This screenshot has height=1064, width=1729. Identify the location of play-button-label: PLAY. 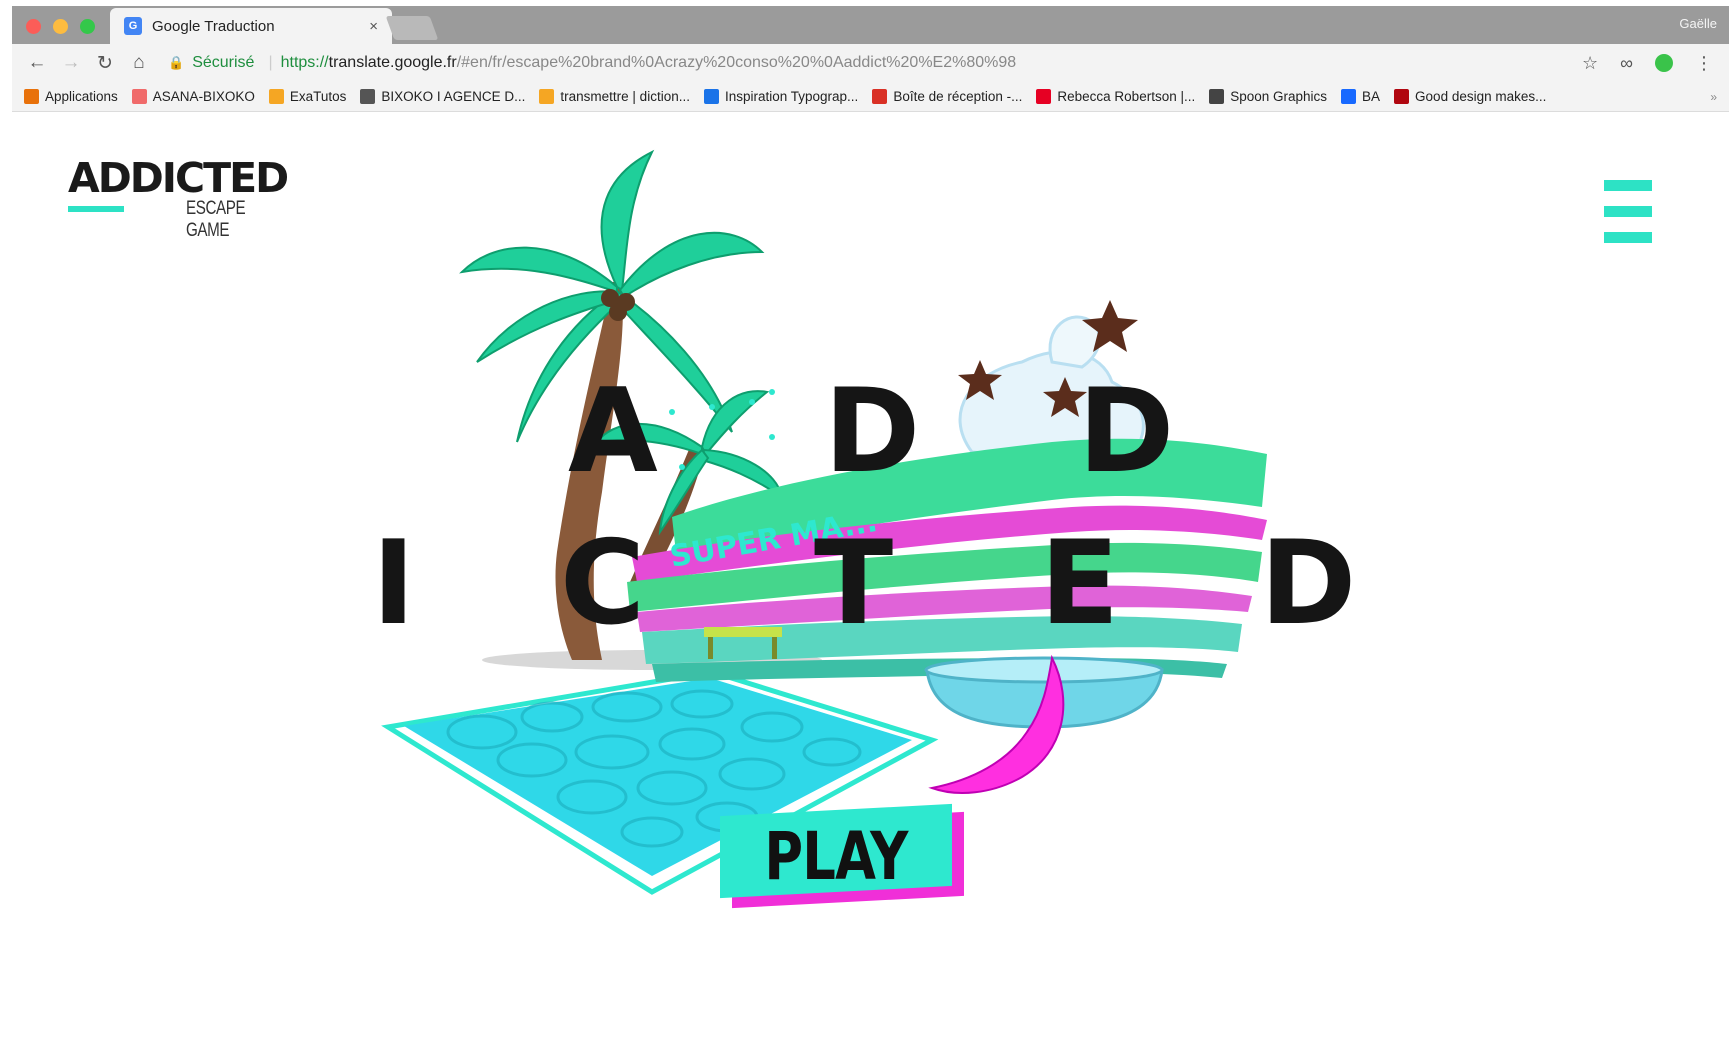
(836, 856).